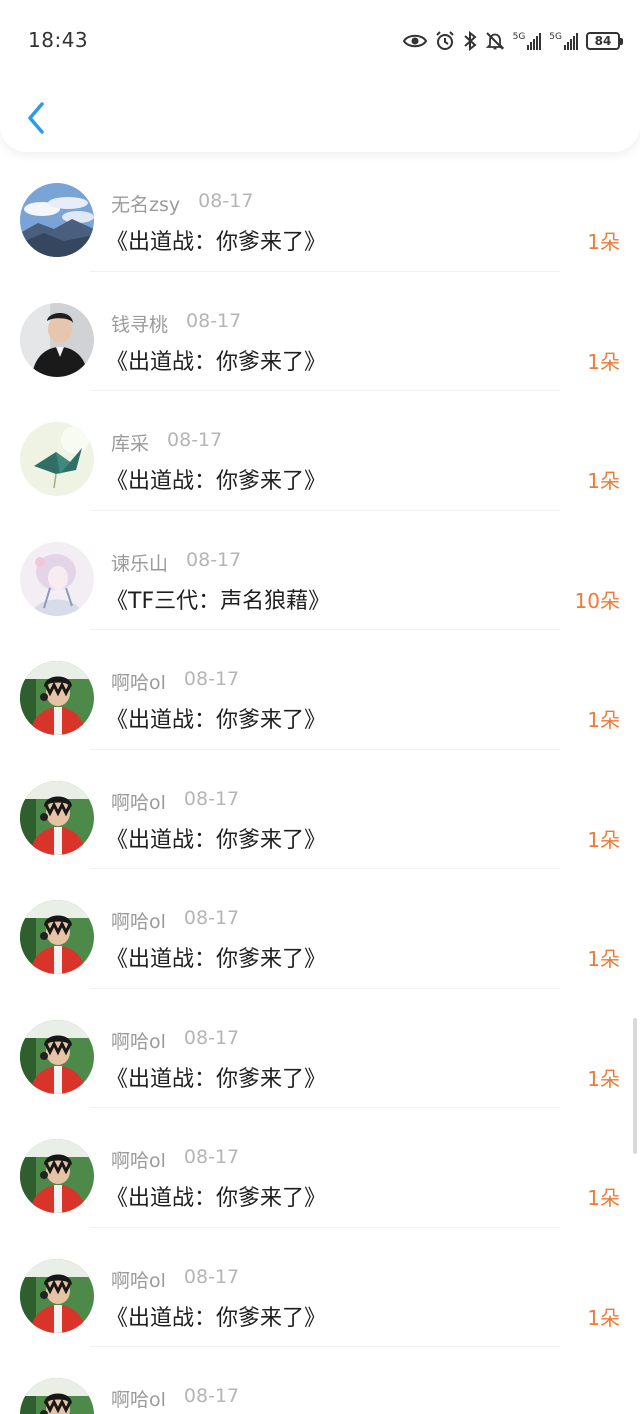  What do you see at coordinates (604, 41) in the screenshot?
I see `battery-icon: 84` at bounding box center [604, 41].